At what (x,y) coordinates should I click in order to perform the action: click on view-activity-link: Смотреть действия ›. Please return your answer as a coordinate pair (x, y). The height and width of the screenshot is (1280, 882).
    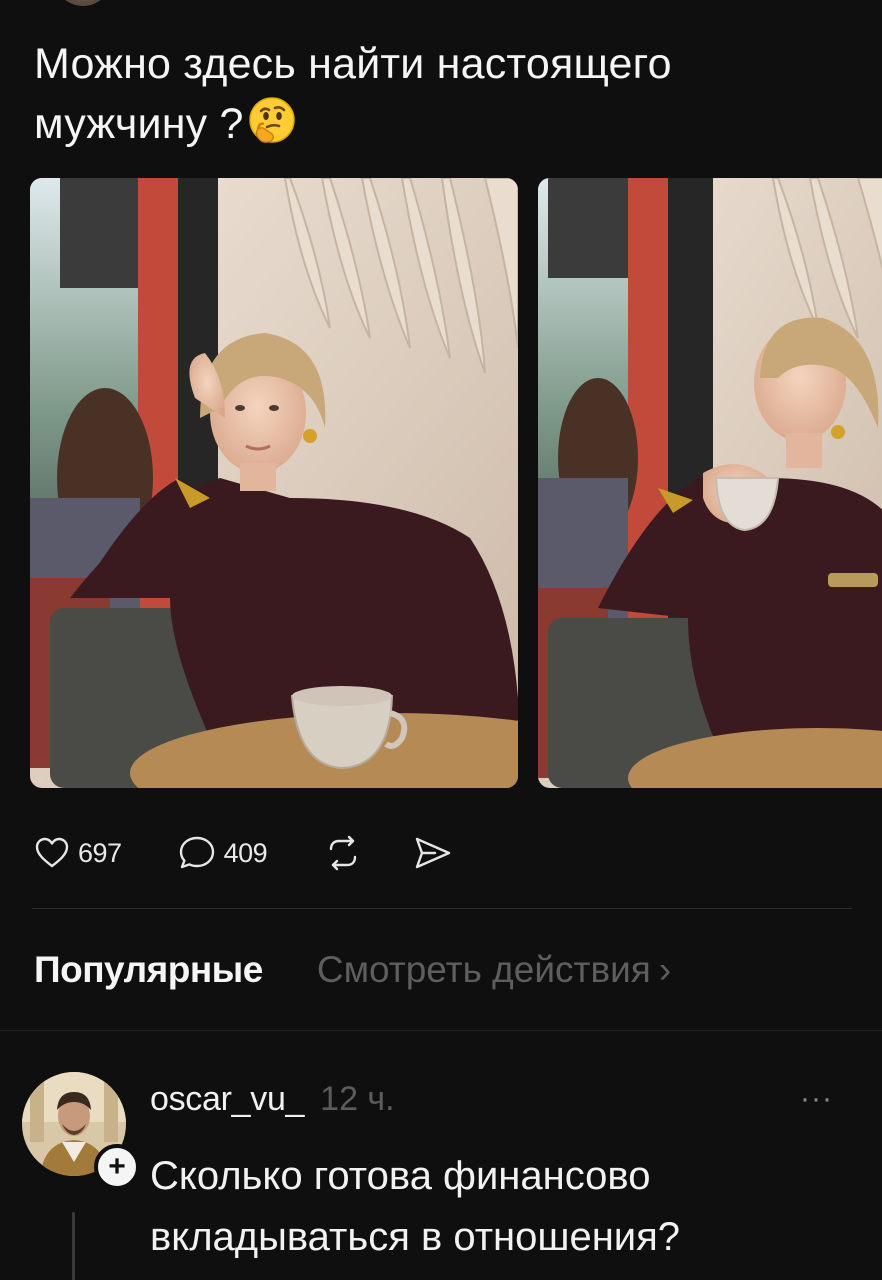
    Looking at the image, I should click on (494, 970).